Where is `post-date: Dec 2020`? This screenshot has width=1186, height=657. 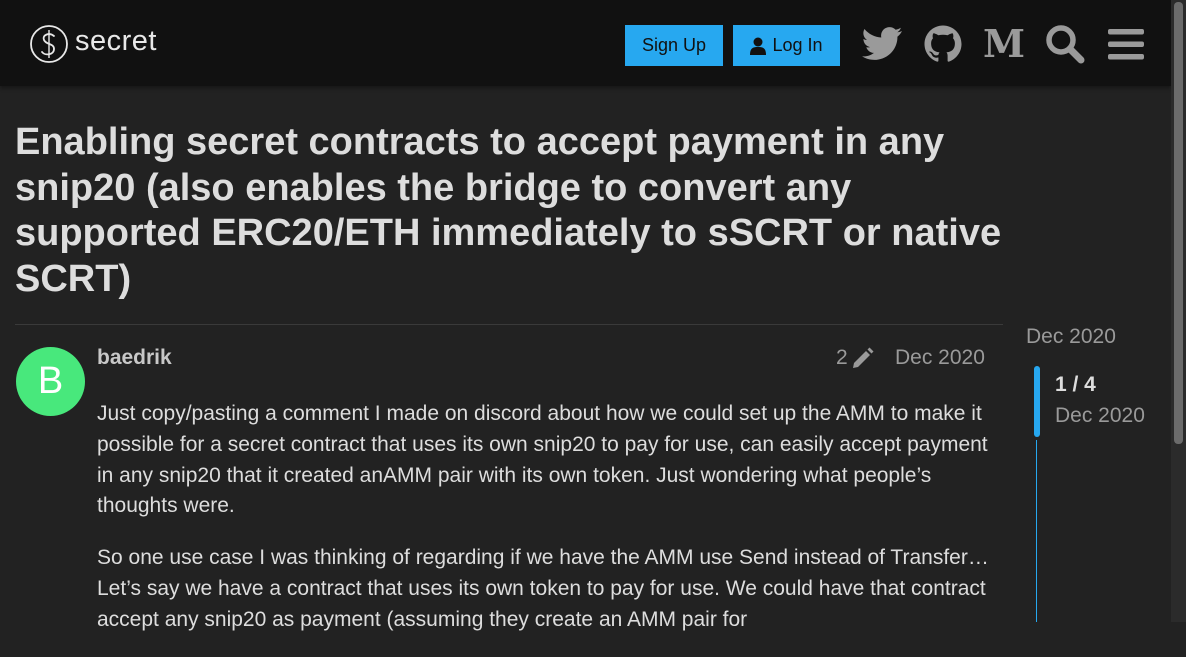 post-date: Dec 2020 is located at coordinates (940, 358).